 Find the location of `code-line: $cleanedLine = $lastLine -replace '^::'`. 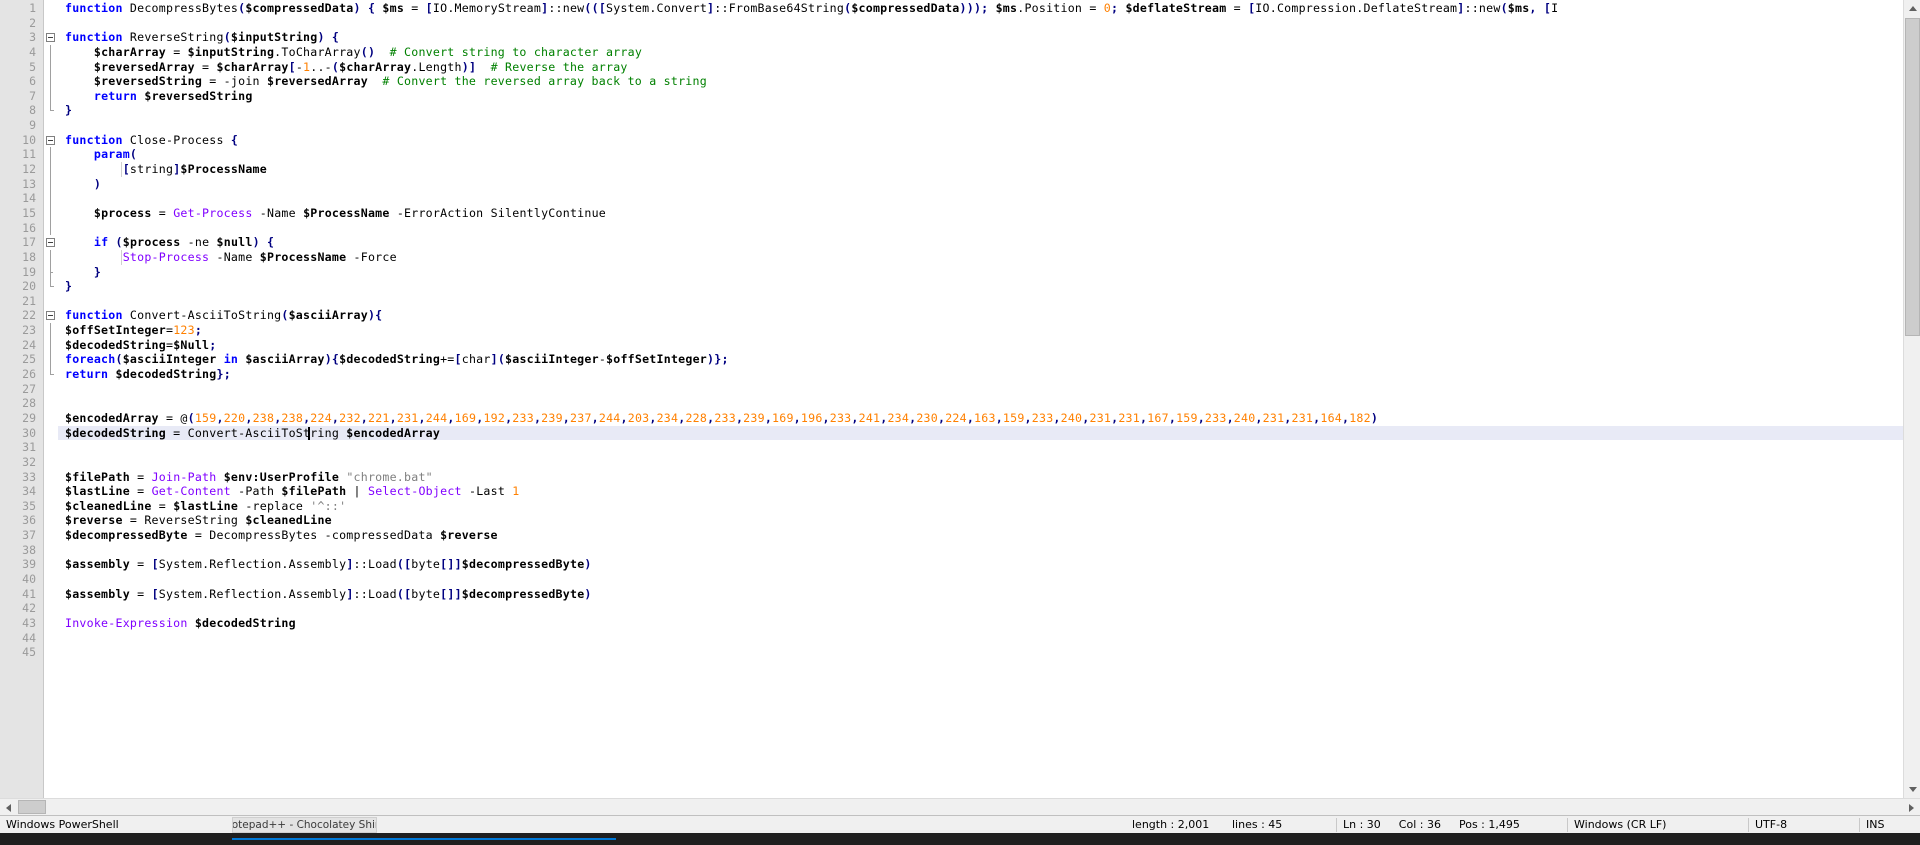

code-line: $cleanedLine = $lastLine -replace '^::' is located at coordinates (980, 506).